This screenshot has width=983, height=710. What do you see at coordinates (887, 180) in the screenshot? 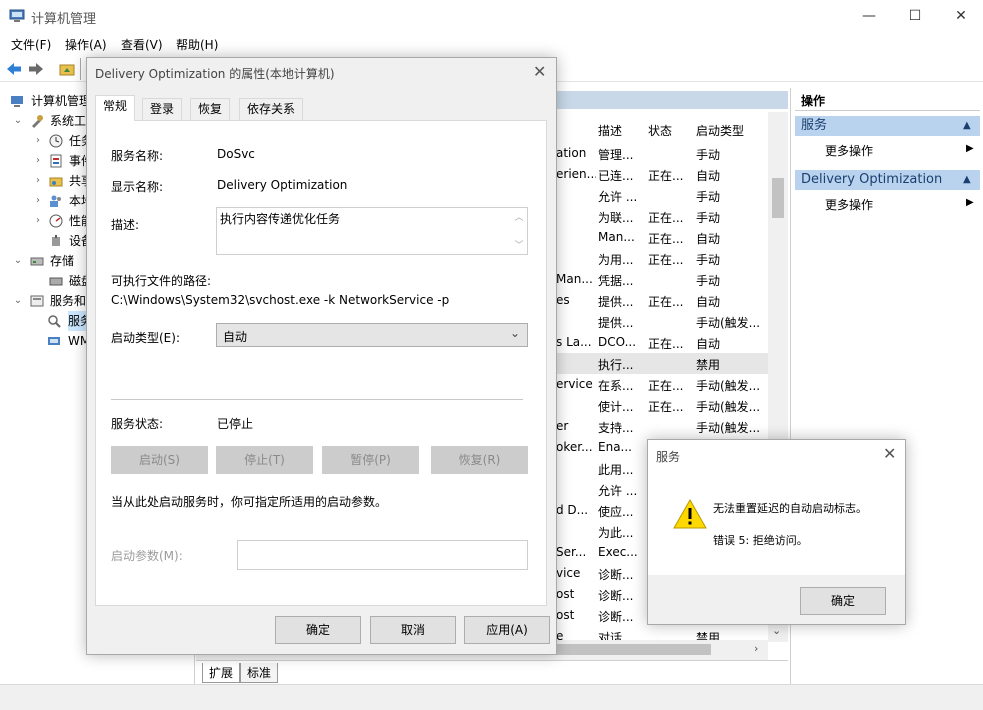
I see `actions-section-delivery-optimization: Delivery Optimization ▲` at bounding box center [887, 180].